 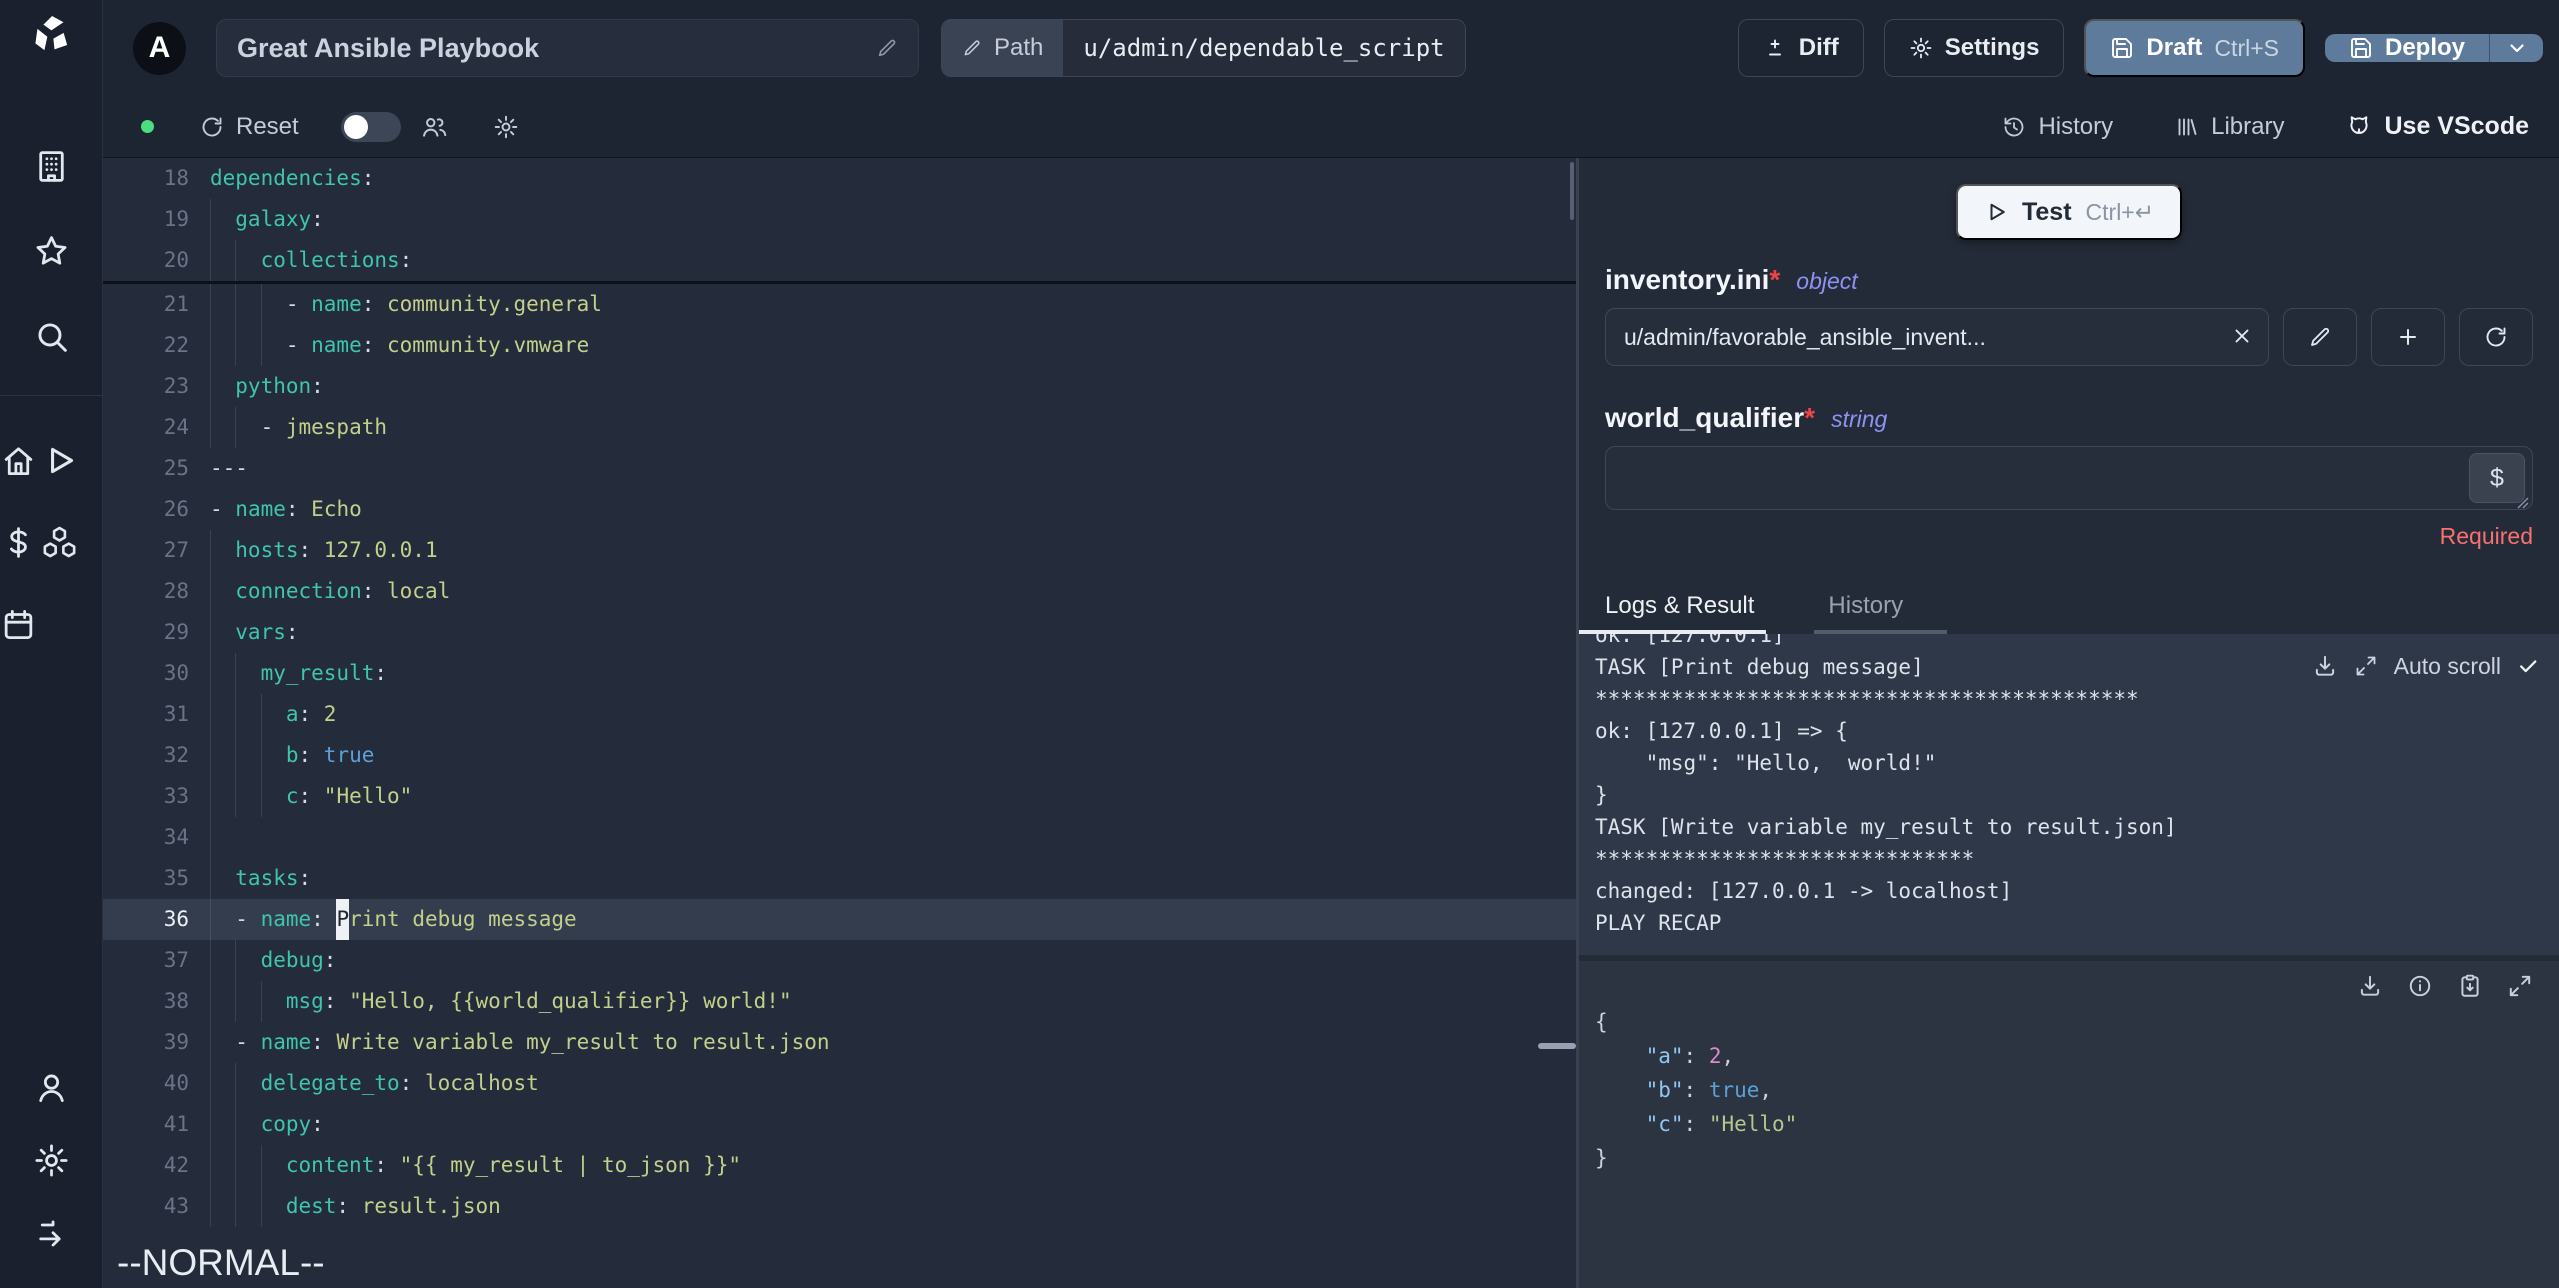 I want to click on log-line: PLAY RECAP, so click(x=1658, y=923).